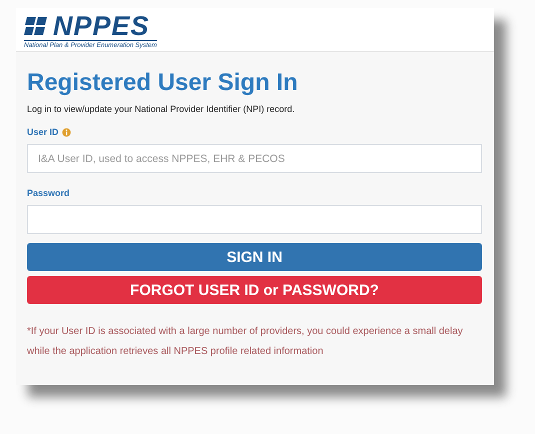  I want to click on field-label: Password, so click(48, 193).